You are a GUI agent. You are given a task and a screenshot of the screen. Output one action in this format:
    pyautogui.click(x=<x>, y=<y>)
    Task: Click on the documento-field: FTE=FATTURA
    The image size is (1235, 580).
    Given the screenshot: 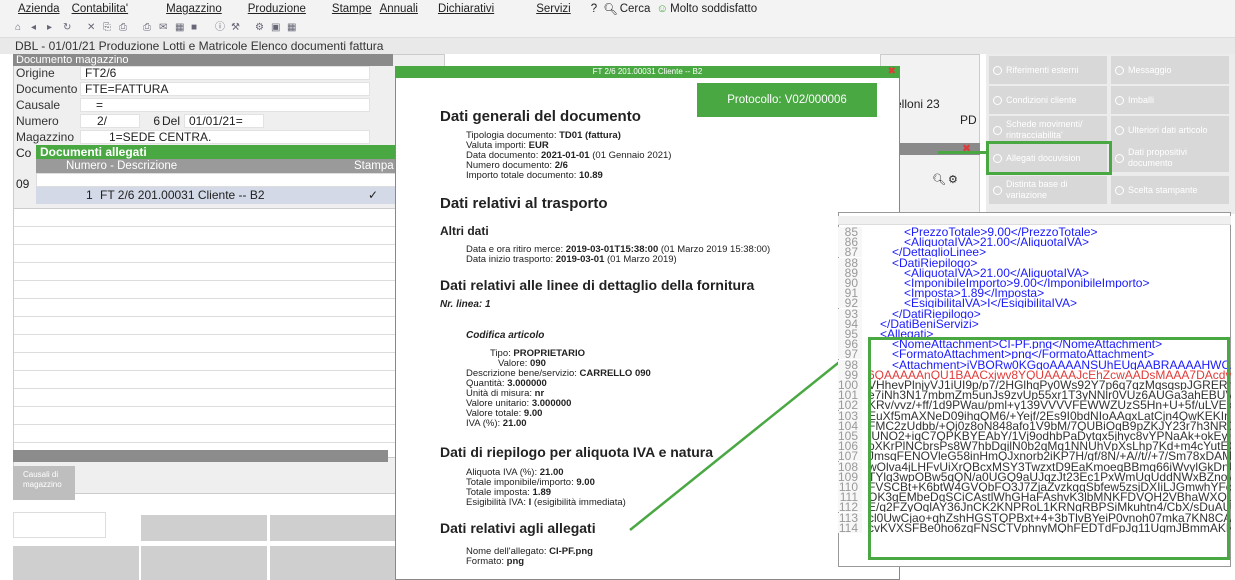 What is the action you would take?
    pyautogui.click(x=225, y=89)
    